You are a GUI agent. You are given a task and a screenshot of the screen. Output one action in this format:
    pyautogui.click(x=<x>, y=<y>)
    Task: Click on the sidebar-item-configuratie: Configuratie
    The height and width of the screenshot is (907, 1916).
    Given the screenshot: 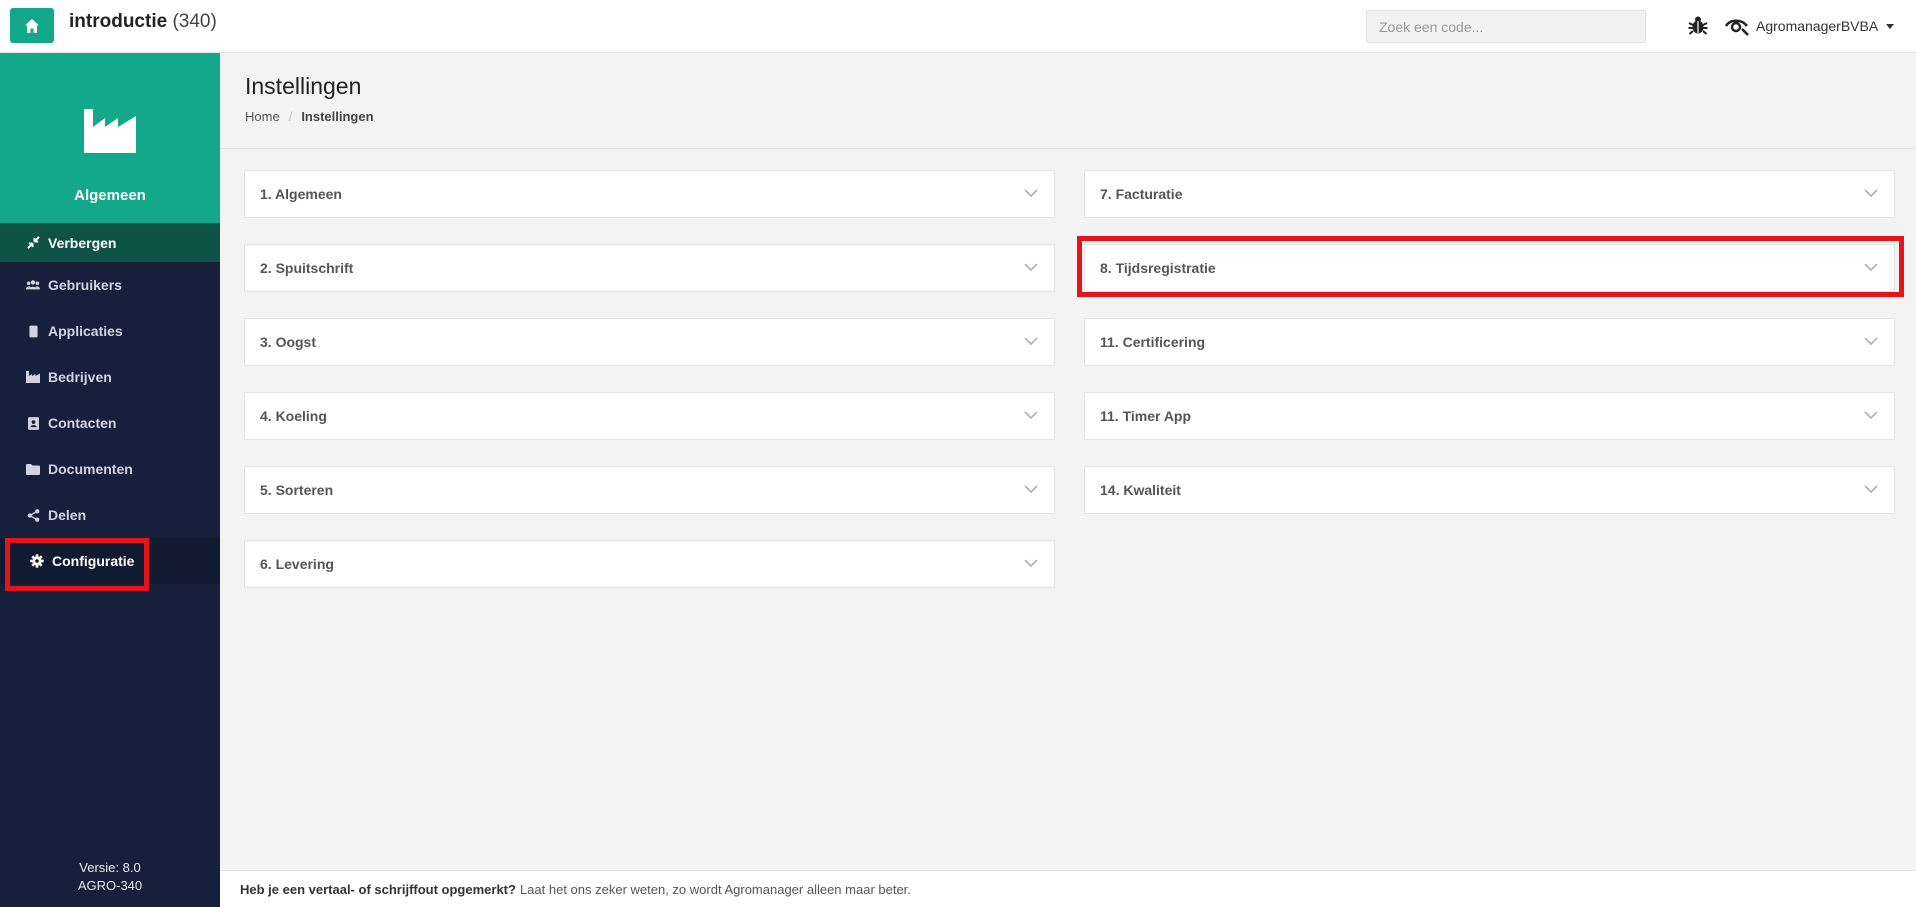 What is the action you would take?
    pyautogui.click(x=110, y=561)
    